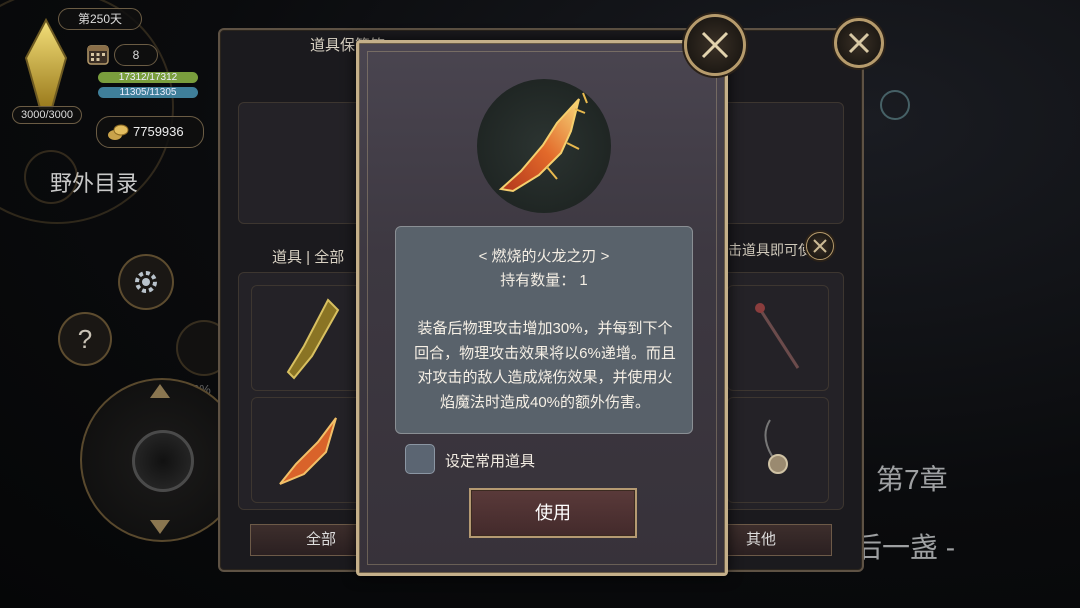  I want to click on menu-grid-icon, so click(51, 177).